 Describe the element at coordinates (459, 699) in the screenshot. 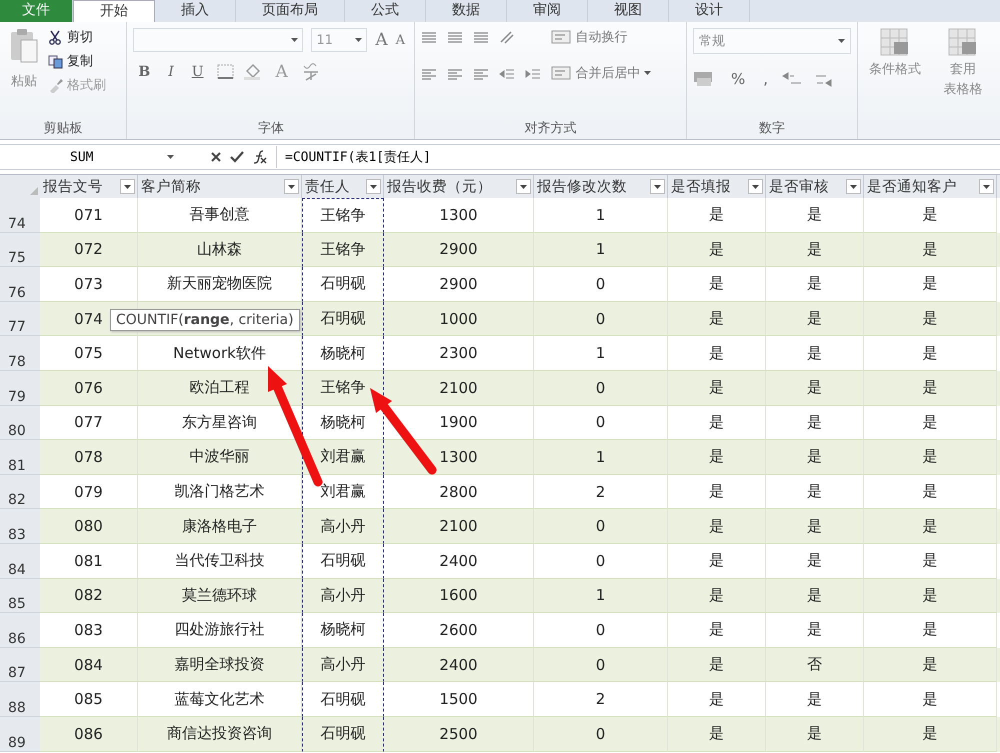

I see `table-cell: 1500` at that location.